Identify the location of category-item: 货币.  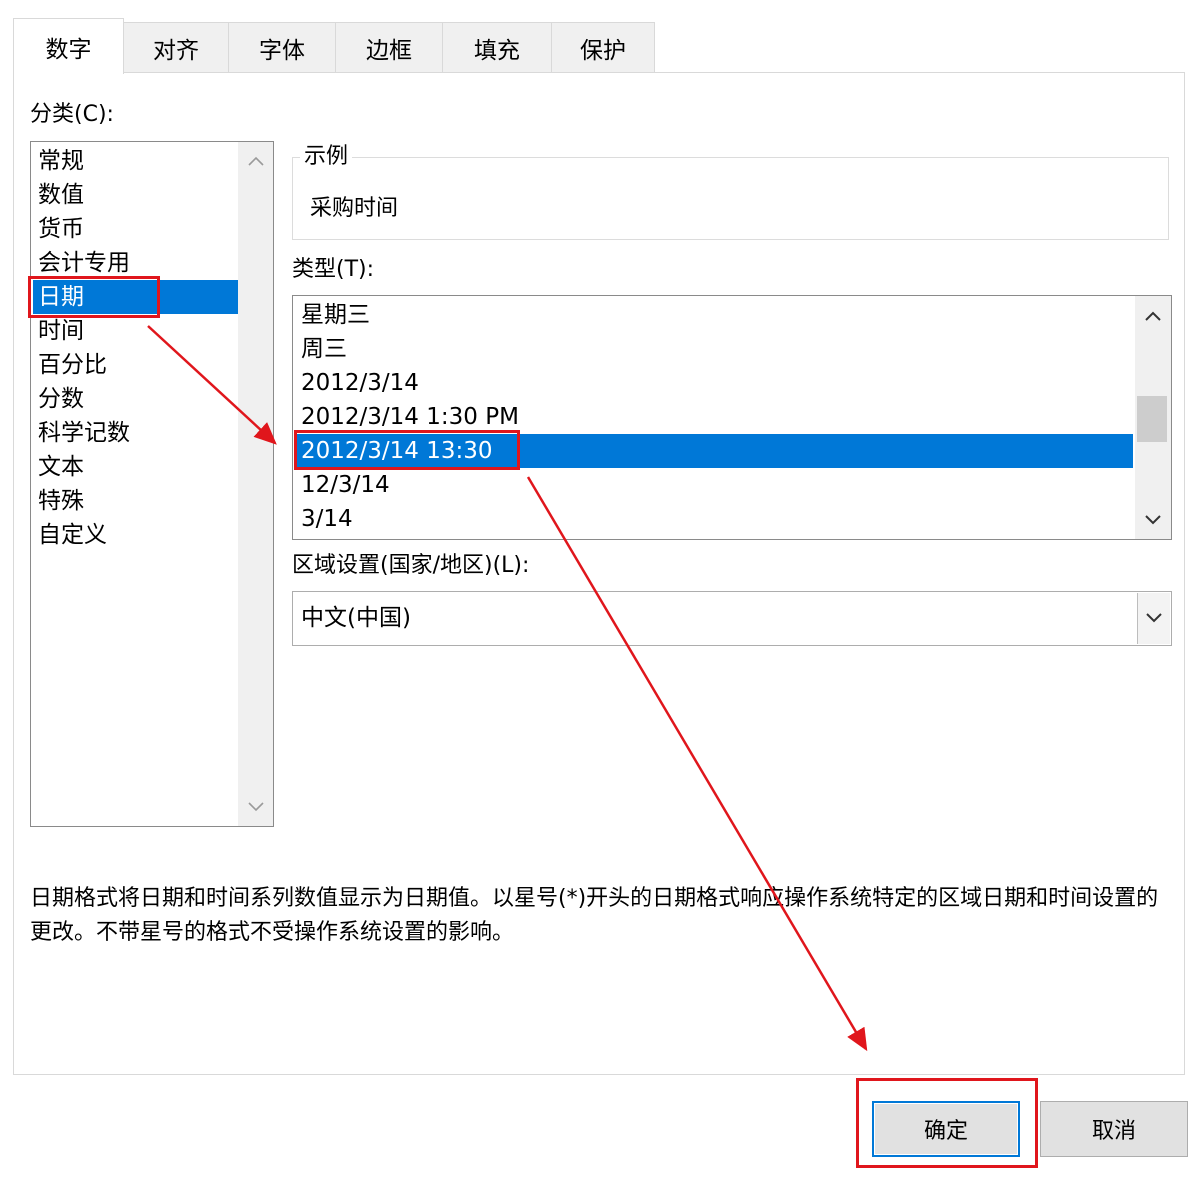
(61, 229).